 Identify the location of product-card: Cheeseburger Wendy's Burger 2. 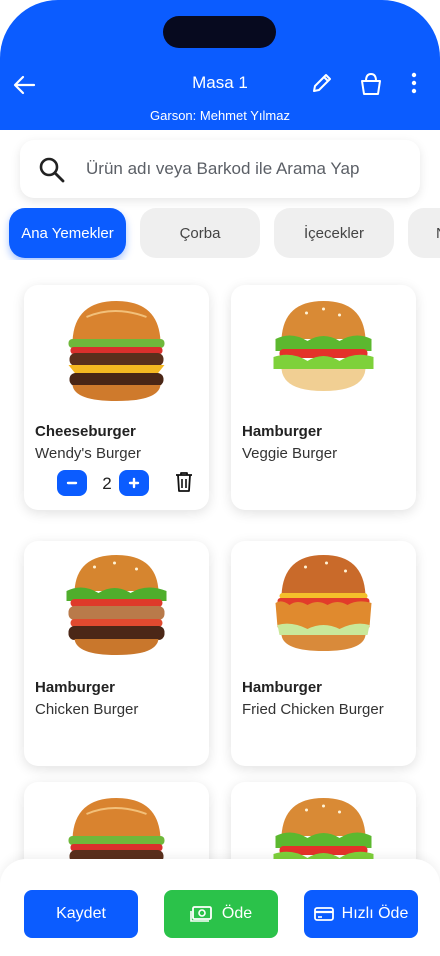
(116, 397).